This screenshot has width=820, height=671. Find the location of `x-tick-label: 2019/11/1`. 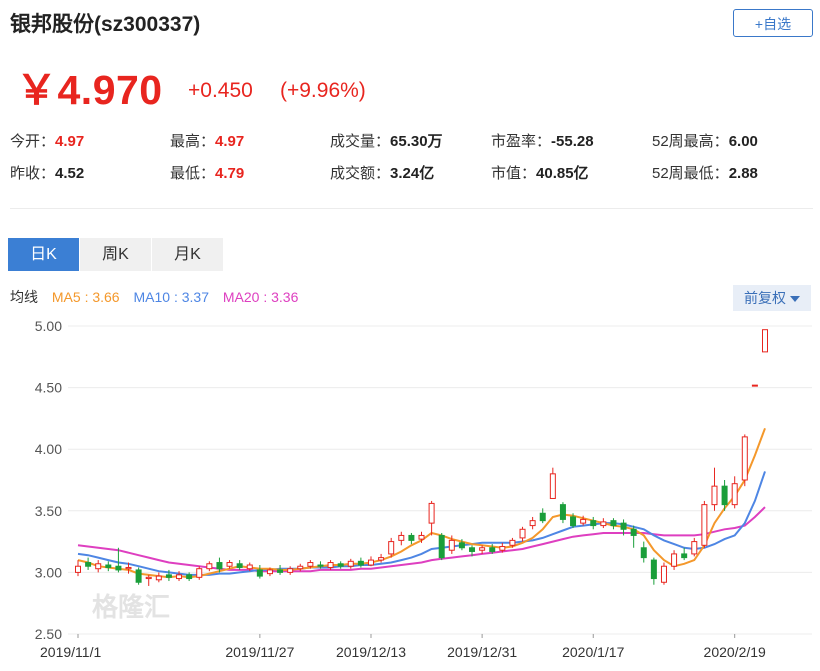

x-tick-label: 2019/11/1 is located at coordinates (70, 652).